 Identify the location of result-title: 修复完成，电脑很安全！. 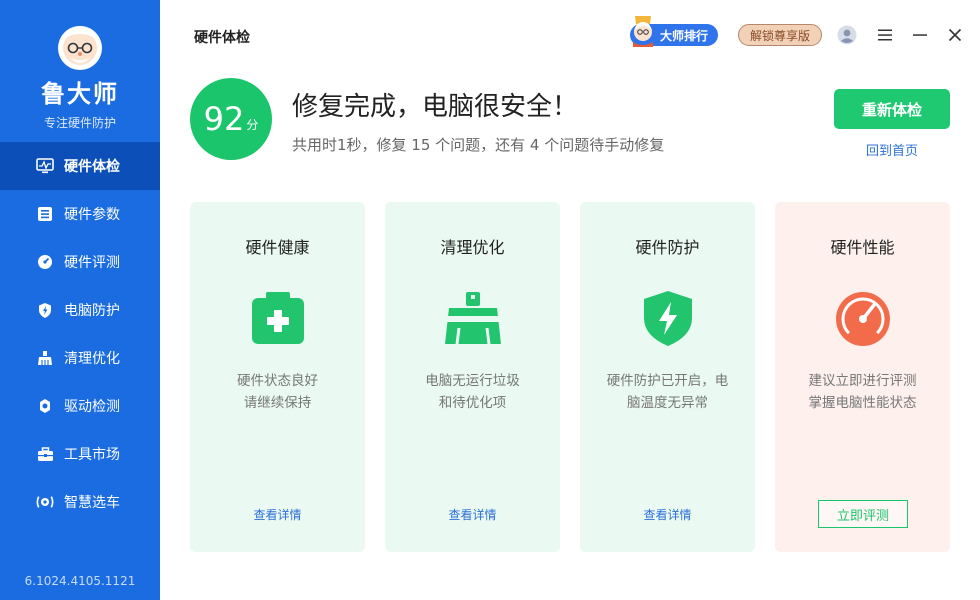
(435, 104).